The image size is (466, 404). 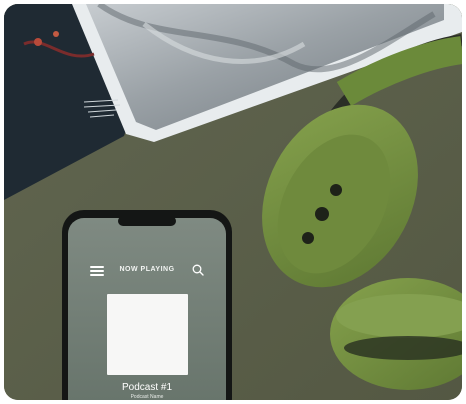 I want to click on podcast-name: Podcast Name, so click(x=147, y=397).